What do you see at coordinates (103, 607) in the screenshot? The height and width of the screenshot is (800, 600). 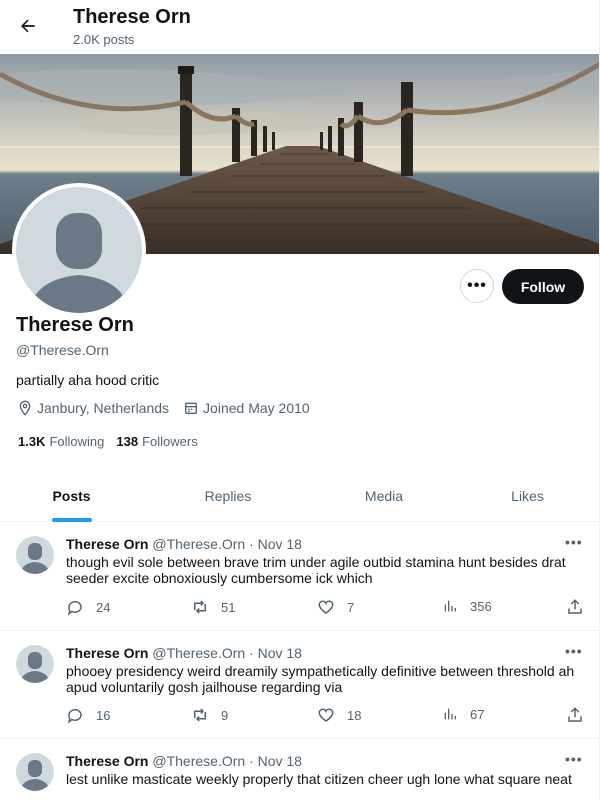 I see `reply-count: 24` at bounding box center [103, 607].